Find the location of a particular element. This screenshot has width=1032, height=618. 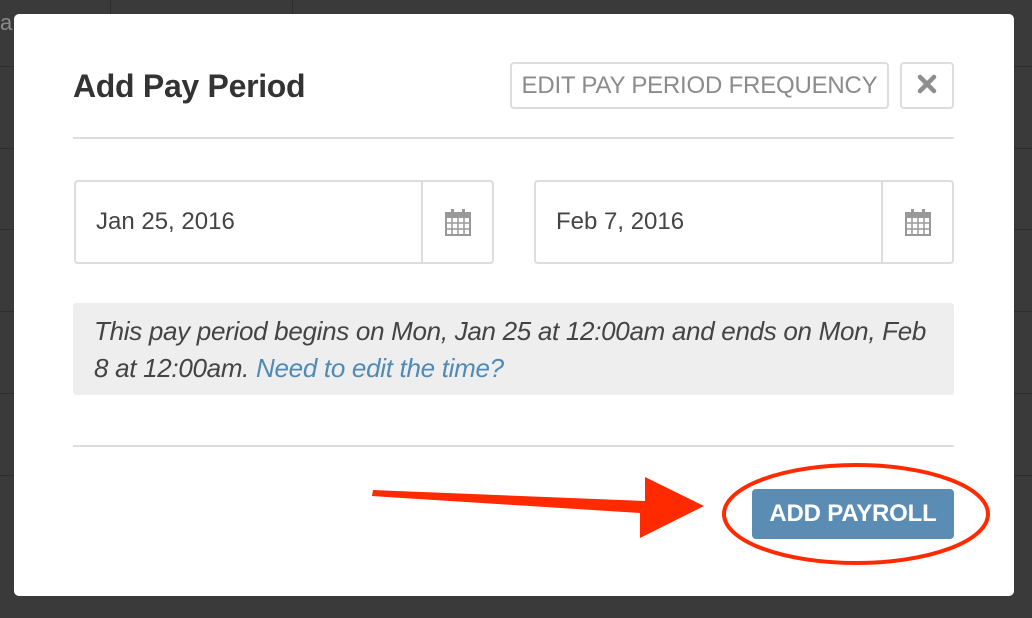

modal-title: Add Pay Period is located at coordinates (189, 86).